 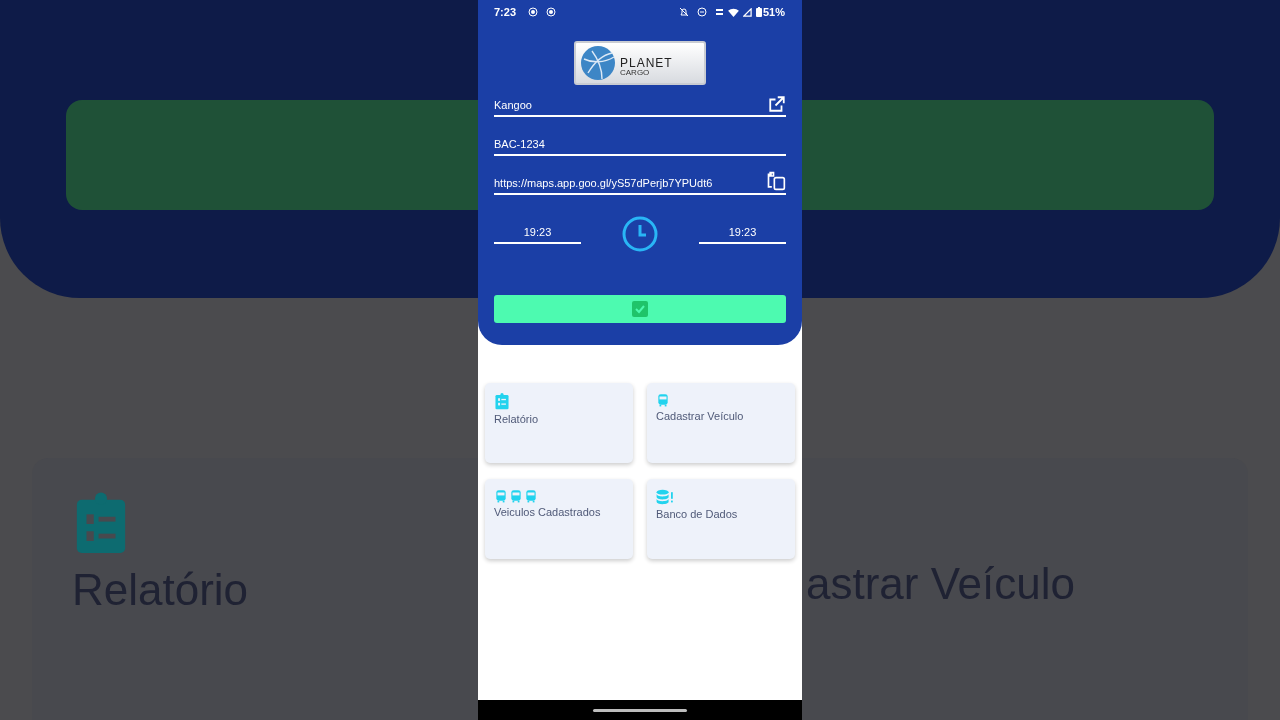 I want to click on check-icon, so click(x=640, y=309).